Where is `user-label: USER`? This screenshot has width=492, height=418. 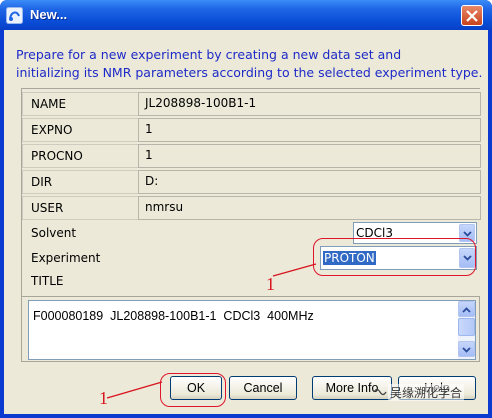
user-label: USER is located at coordinates (47, 208).